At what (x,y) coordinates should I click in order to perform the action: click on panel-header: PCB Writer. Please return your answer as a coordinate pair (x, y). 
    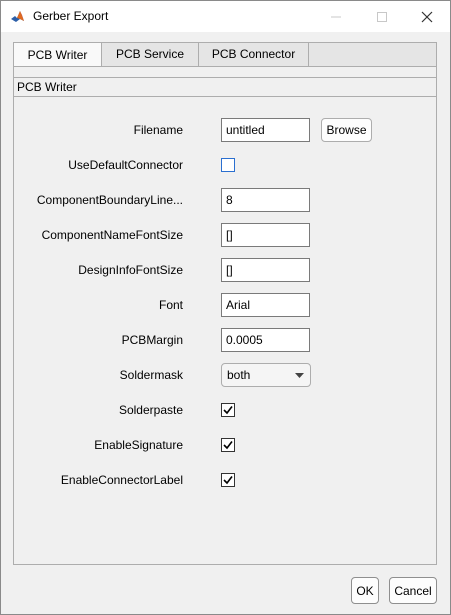
    Looking at the image, I should click on (225, 87).